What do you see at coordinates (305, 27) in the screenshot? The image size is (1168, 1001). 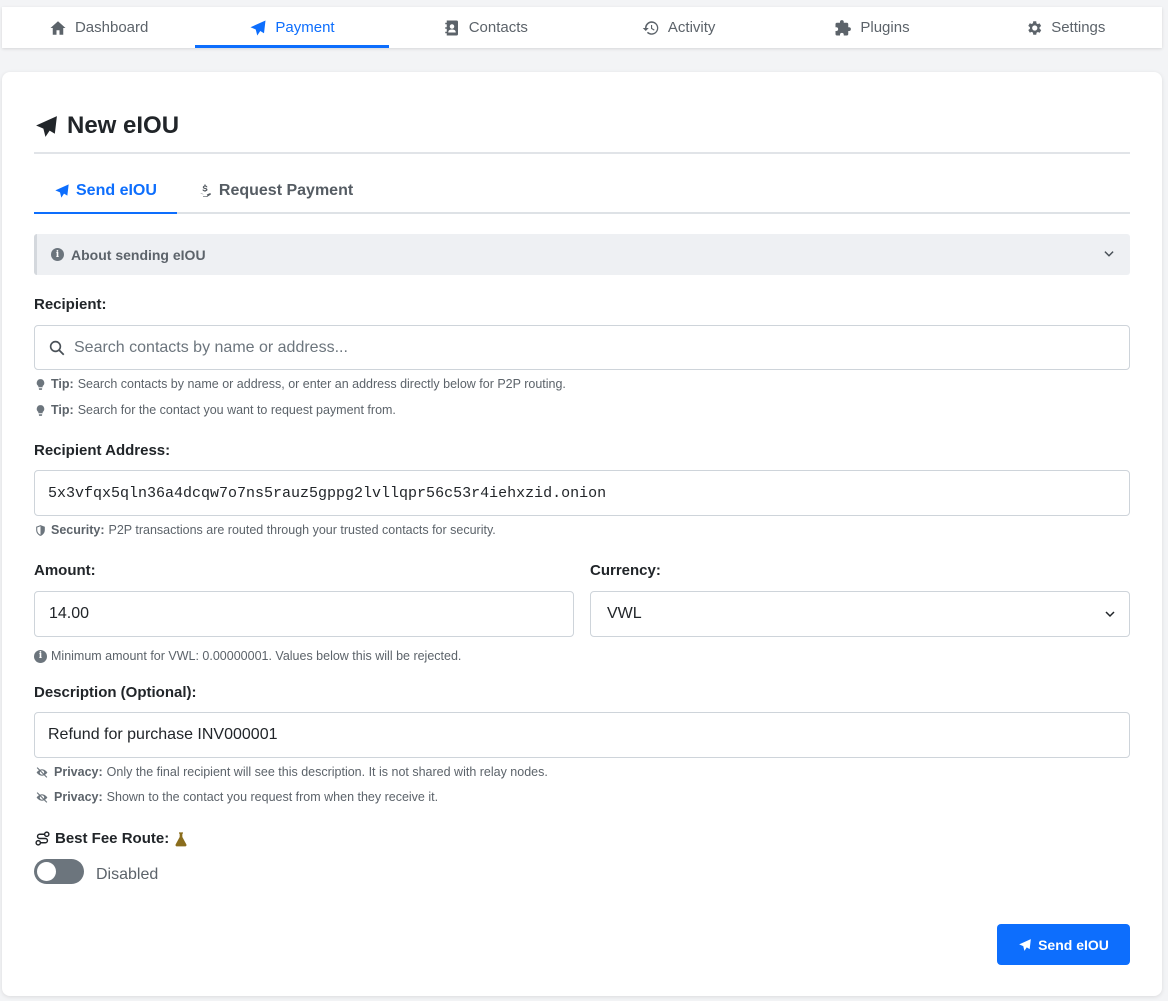 I see `tab-payment-label: Payment` at bounding box center [305, 27].